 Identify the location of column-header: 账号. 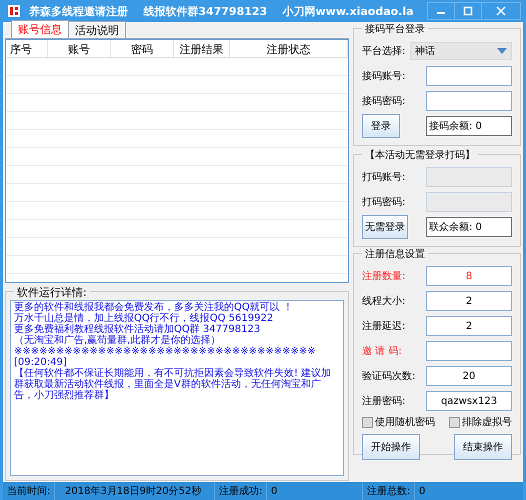
(79, 49).